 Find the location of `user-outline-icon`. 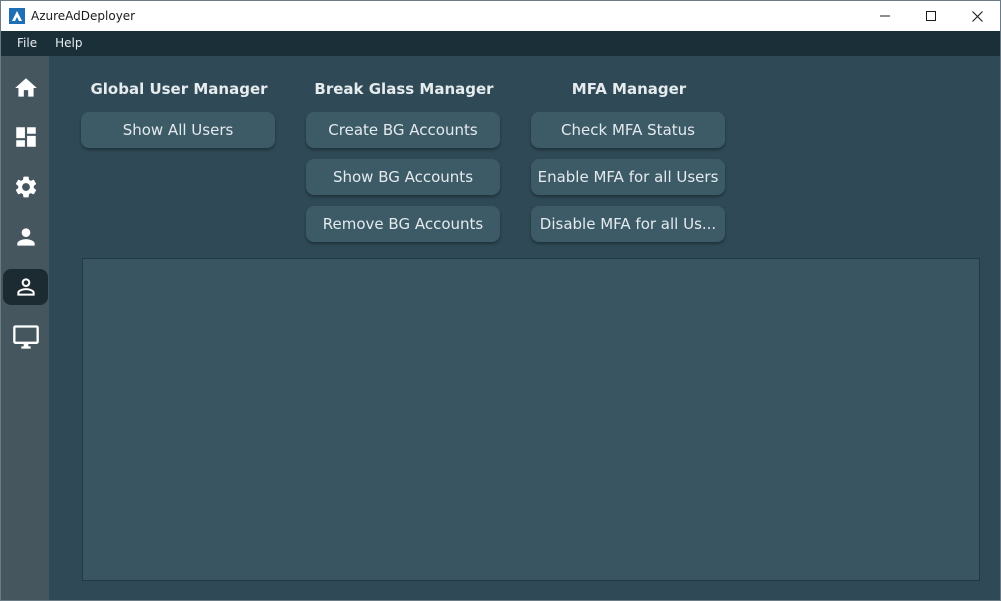

user-outline-icon is located at coordinates (25, 287).